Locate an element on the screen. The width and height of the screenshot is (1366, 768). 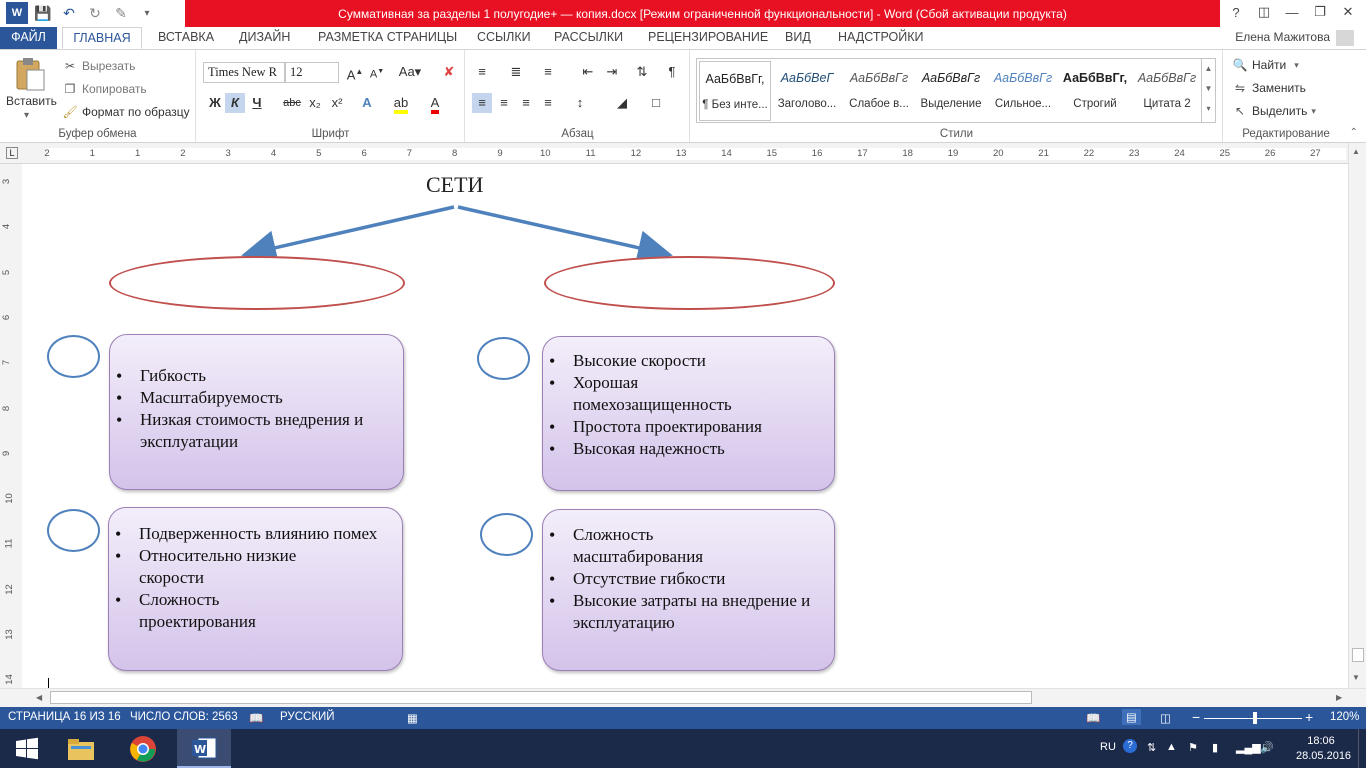
language-status: РУССКИЙ is located at coordinates (307, 717).